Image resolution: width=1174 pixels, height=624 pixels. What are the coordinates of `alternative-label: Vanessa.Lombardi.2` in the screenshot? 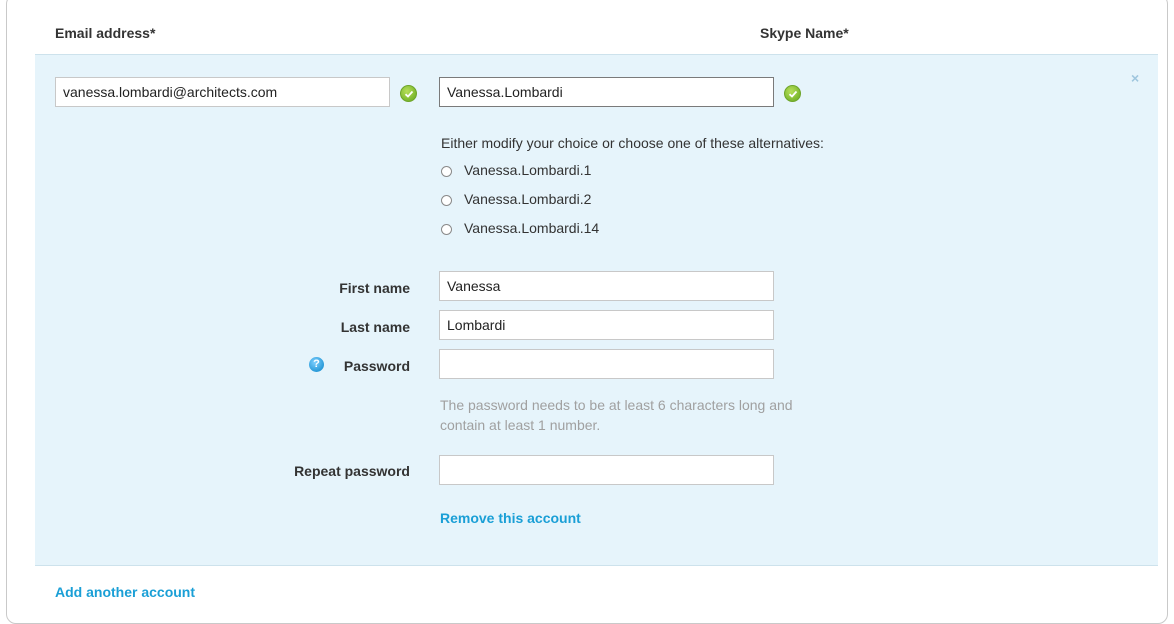 It's located at (528, 199).